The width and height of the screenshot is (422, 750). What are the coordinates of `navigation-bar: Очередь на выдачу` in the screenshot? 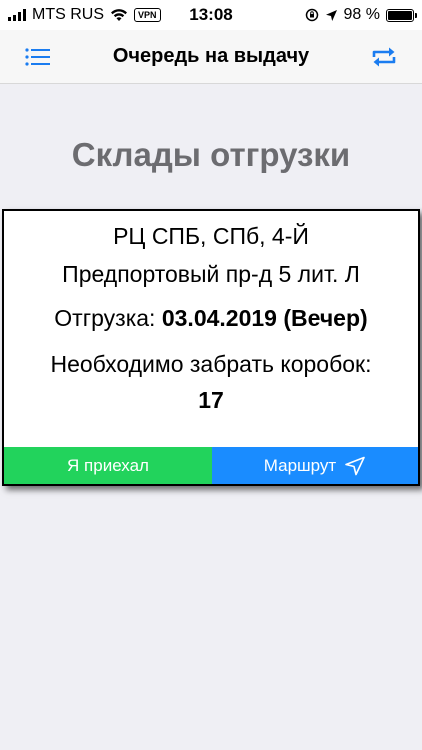 It's located at (211, 57).